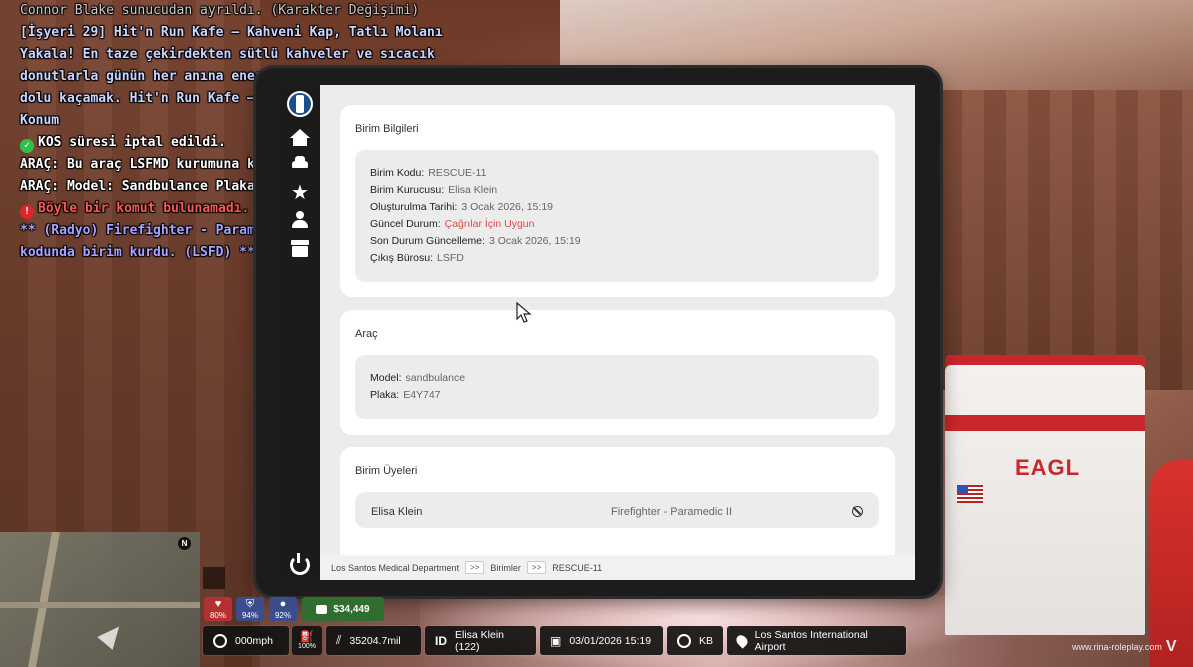  I want to click on direction-value: KB, so click(705, 640).